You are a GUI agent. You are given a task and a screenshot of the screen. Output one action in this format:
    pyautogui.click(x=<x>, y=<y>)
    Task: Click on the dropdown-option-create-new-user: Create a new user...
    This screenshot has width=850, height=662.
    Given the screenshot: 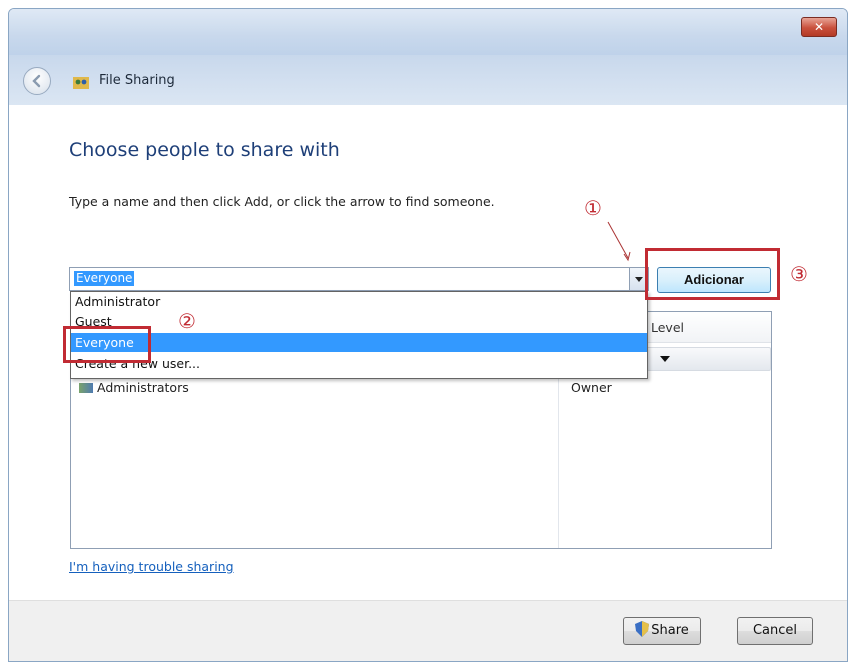 What is the action you would take?
    pyautogui.click(x=359, y=363)
    